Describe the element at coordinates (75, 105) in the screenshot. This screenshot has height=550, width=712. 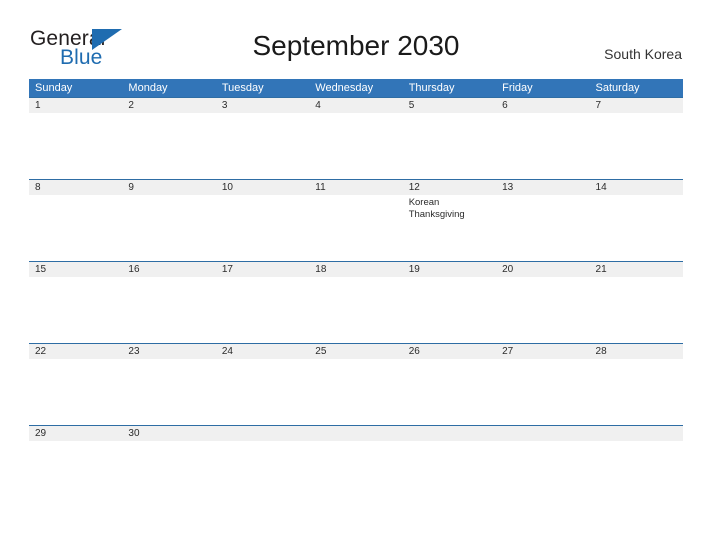
I see `day-number: 1` at that location.